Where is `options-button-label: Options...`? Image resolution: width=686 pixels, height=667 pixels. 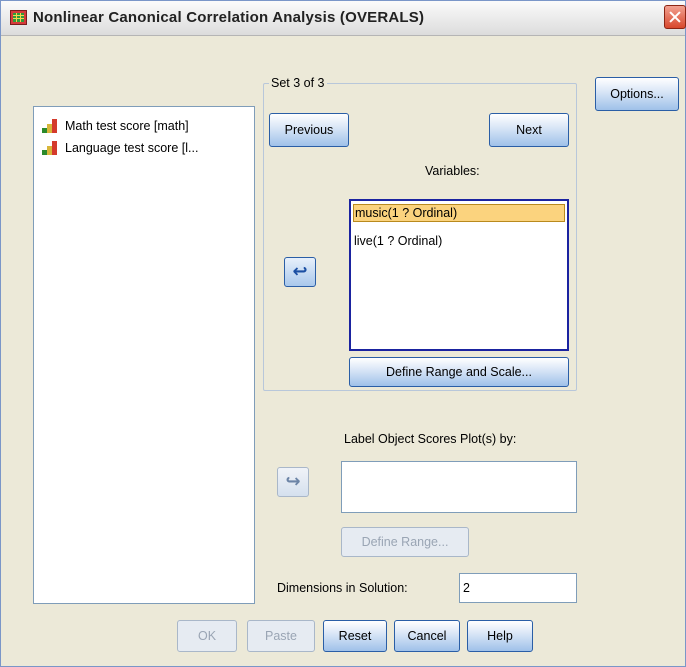 options-button-label: Options... is located at coordinates (637, 94).